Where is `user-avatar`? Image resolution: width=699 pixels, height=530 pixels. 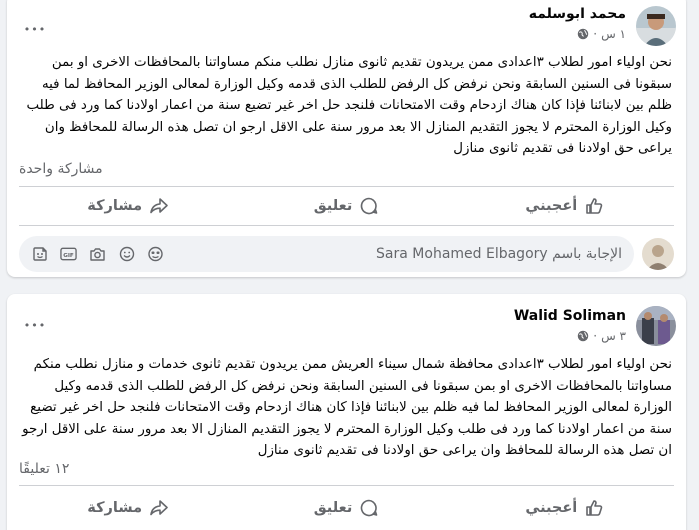 user-avatar is located at coordinates (658, 254).